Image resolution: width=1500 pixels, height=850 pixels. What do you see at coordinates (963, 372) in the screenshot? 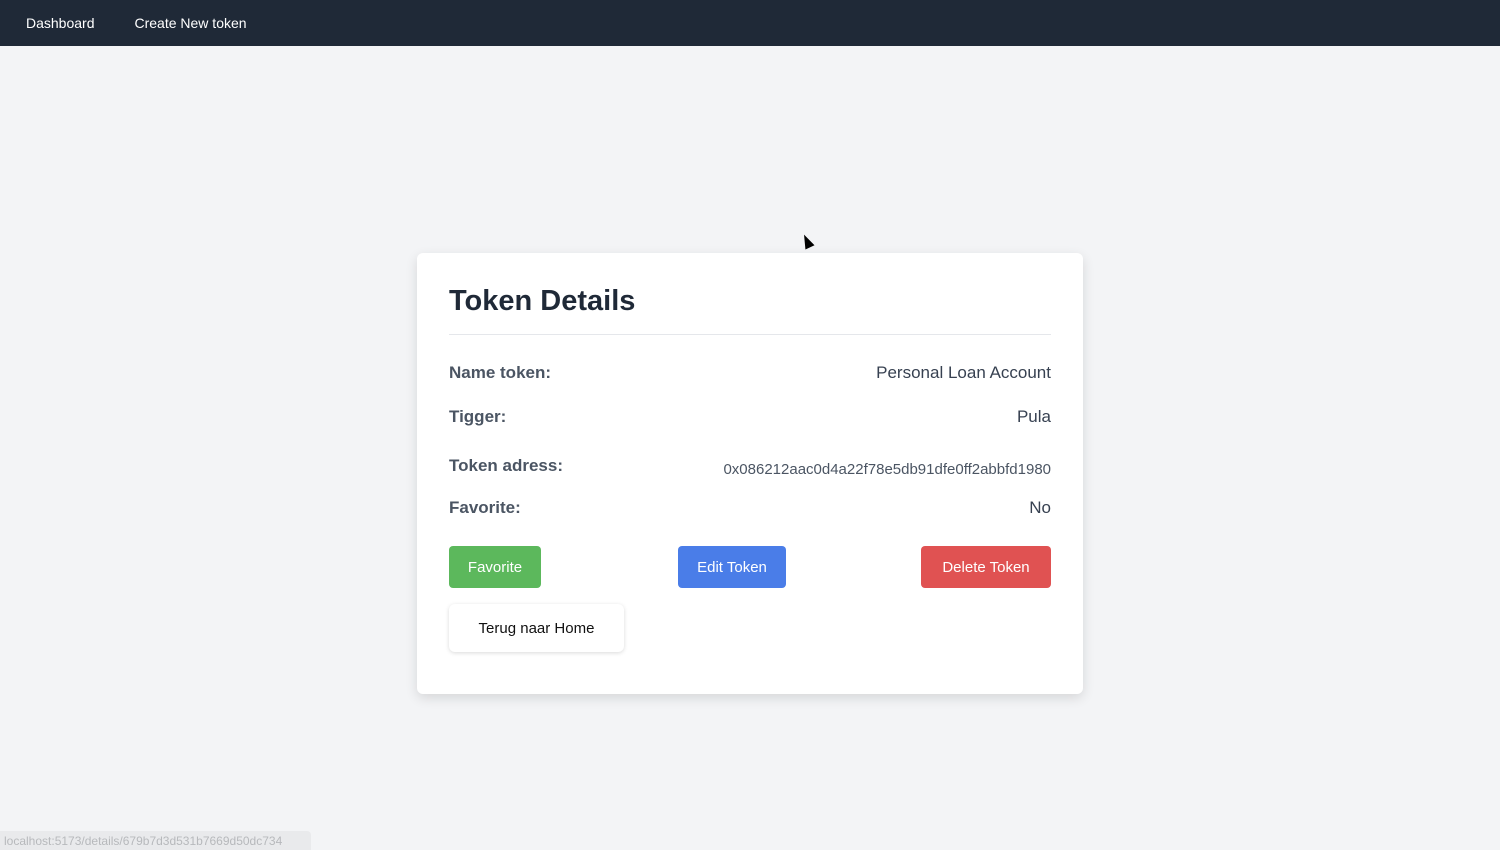
I see `field-value: Personal Loan Account` at bounding box center [963, 372].